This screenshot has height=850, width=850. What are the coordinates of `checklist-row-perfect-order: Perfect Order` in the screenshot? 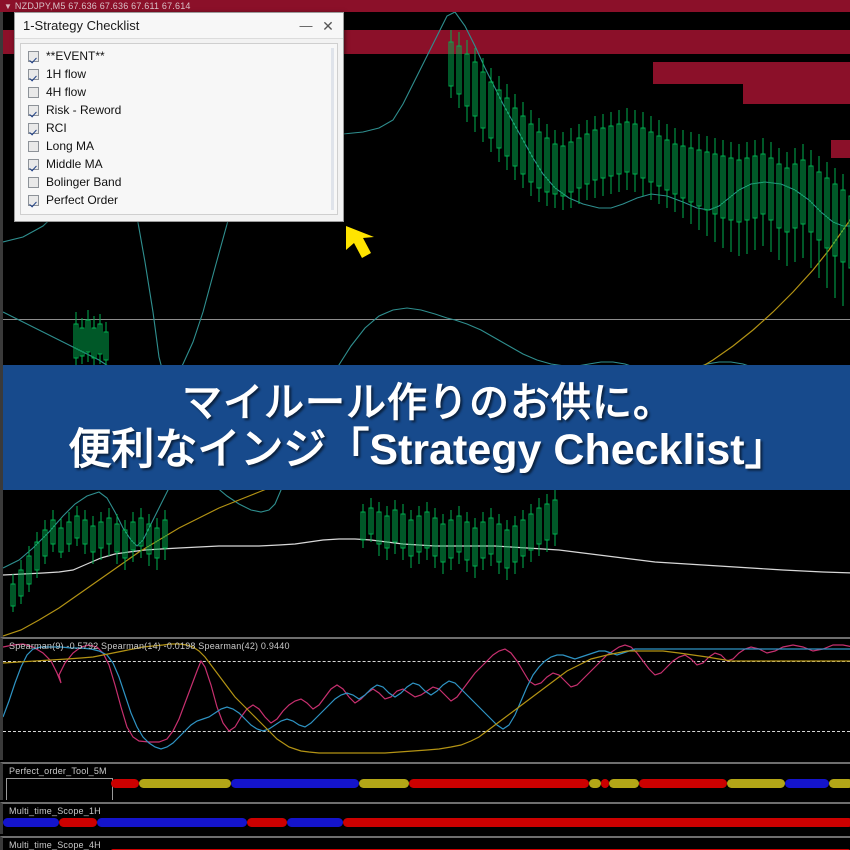 It's located at (179, 200).